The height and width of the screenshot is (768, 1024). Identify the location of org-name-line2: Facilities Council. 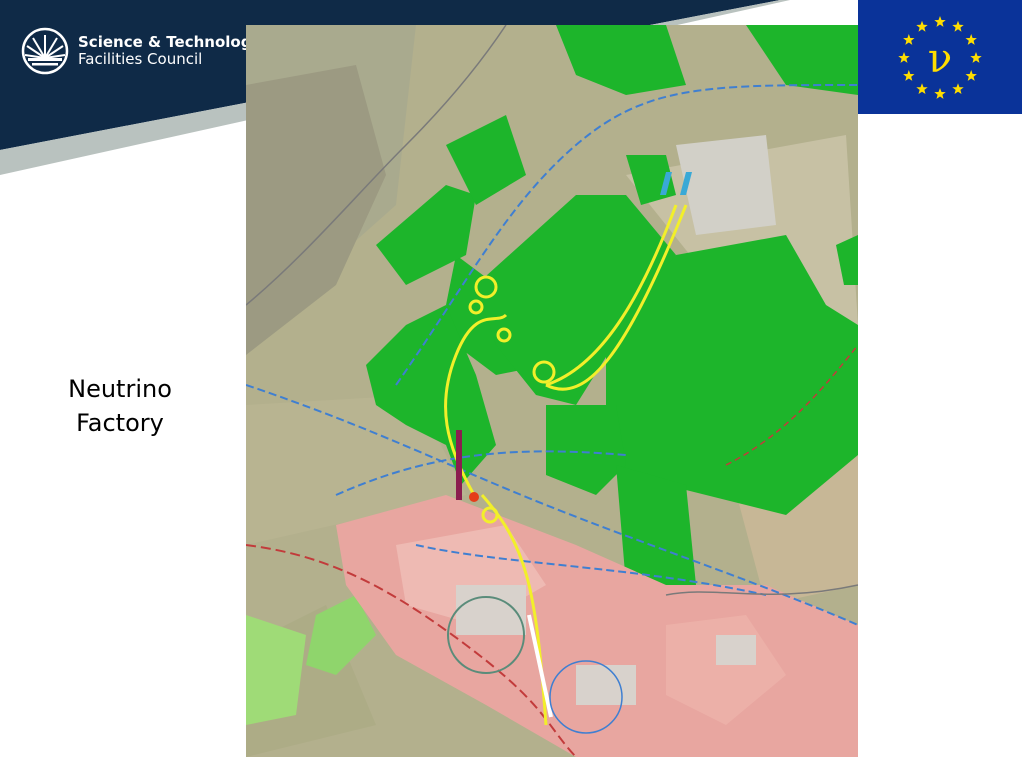
(140, 59).